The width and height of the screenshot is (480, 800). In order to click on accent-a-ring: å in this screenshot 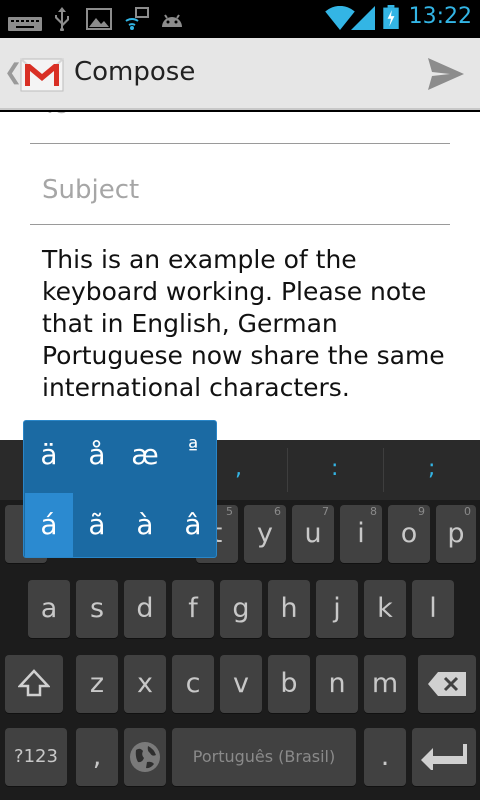, I will do `click(97, 455)`.